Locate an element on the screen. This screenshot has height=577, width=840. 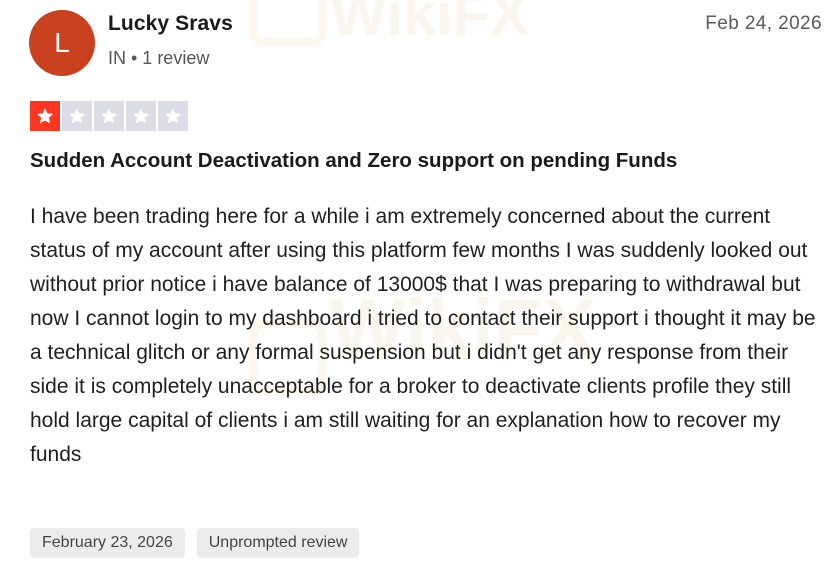
review-tags: February 23, 2026 Unprompted review is located at coordinates (195, 543).